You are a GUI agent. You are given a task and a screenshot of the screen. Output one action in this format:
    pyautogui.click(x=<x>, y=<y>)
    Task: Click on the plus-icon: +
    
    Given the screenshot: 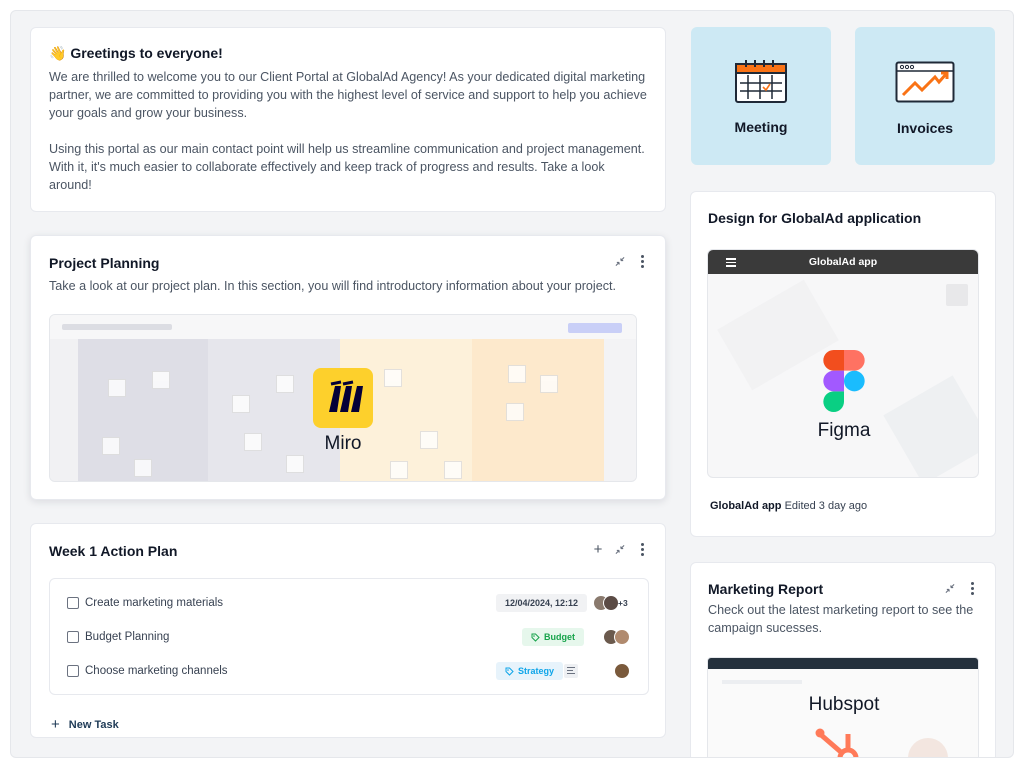 What is the action you would take?
    pyautogui.click(x=55, y=724)
    